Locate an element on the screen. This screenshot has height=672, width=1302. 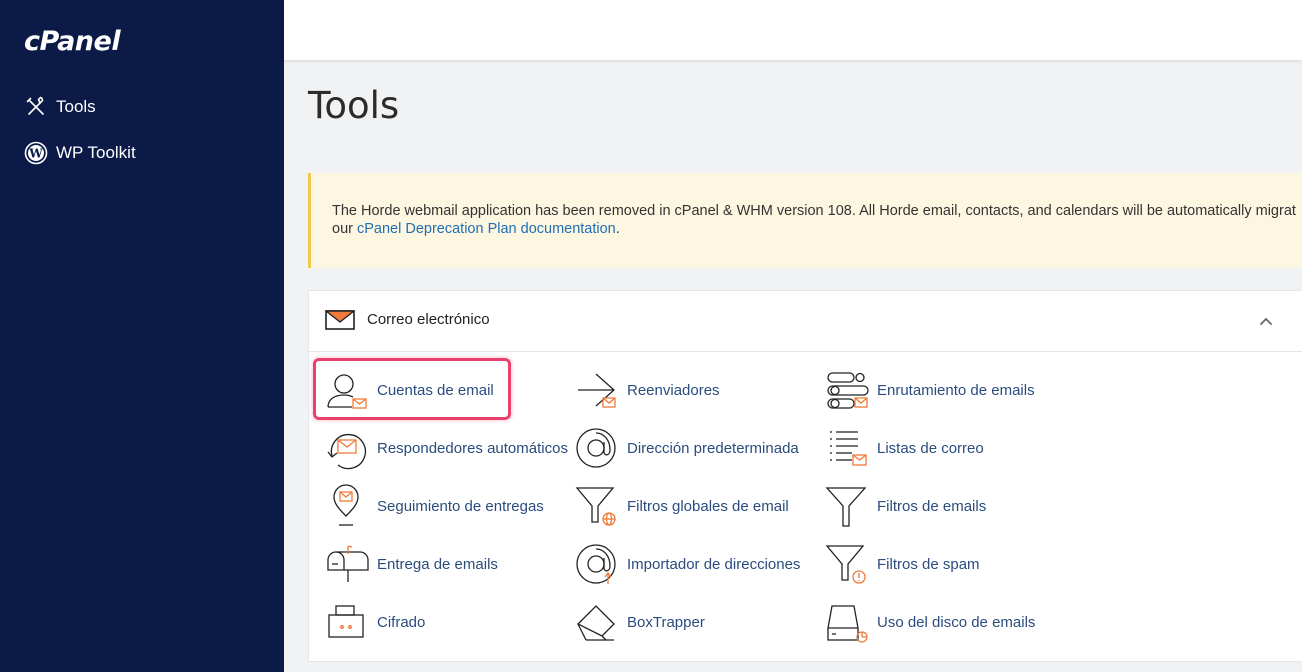
tool-label: Seguimiento de entregas is located at coordinates (460, 506).